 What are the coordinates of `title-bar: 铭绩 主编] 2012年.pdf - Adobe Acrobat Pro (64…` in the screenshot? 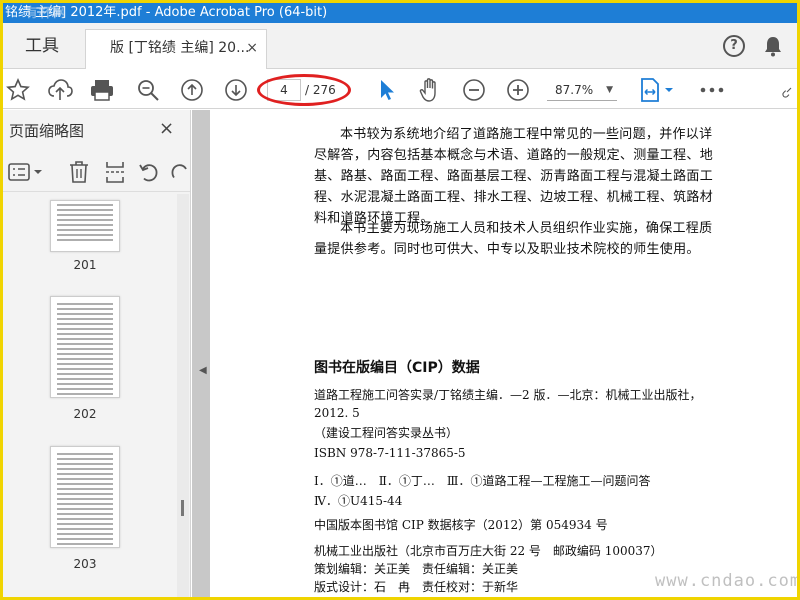 It's located at (400, 13).